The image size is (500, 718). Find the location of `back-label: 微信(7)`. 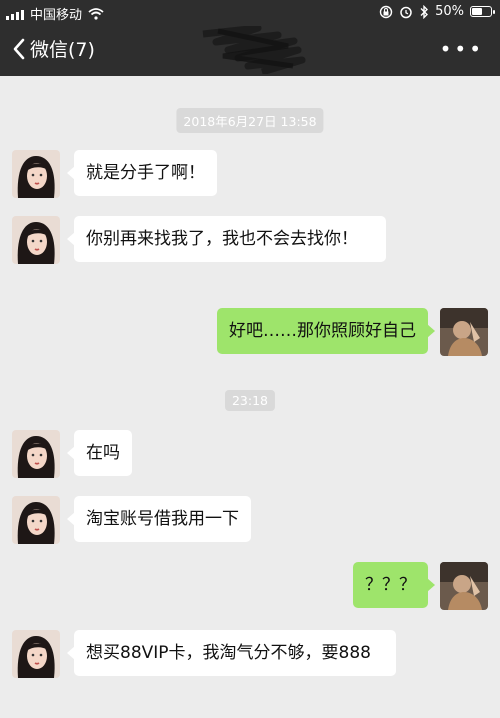

back-label: 微信(7) is located at coordinates (62, 50).